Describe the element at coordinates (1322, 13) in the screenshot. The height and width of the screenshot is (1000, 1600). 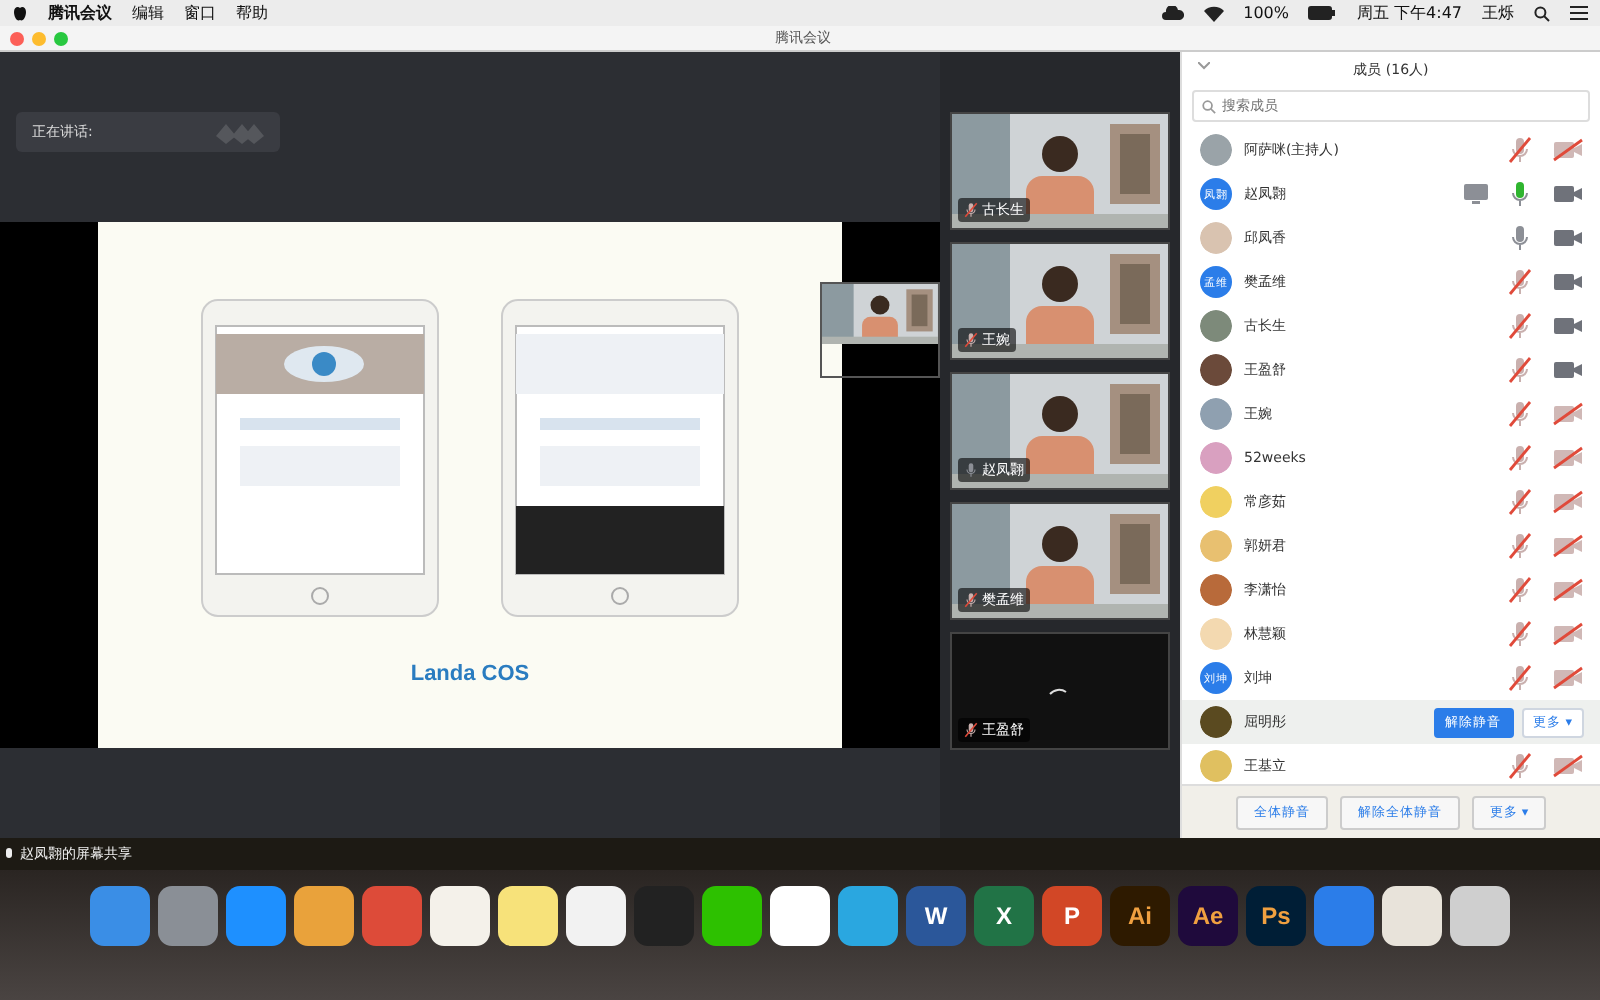
I see `battery-icon` at that location.